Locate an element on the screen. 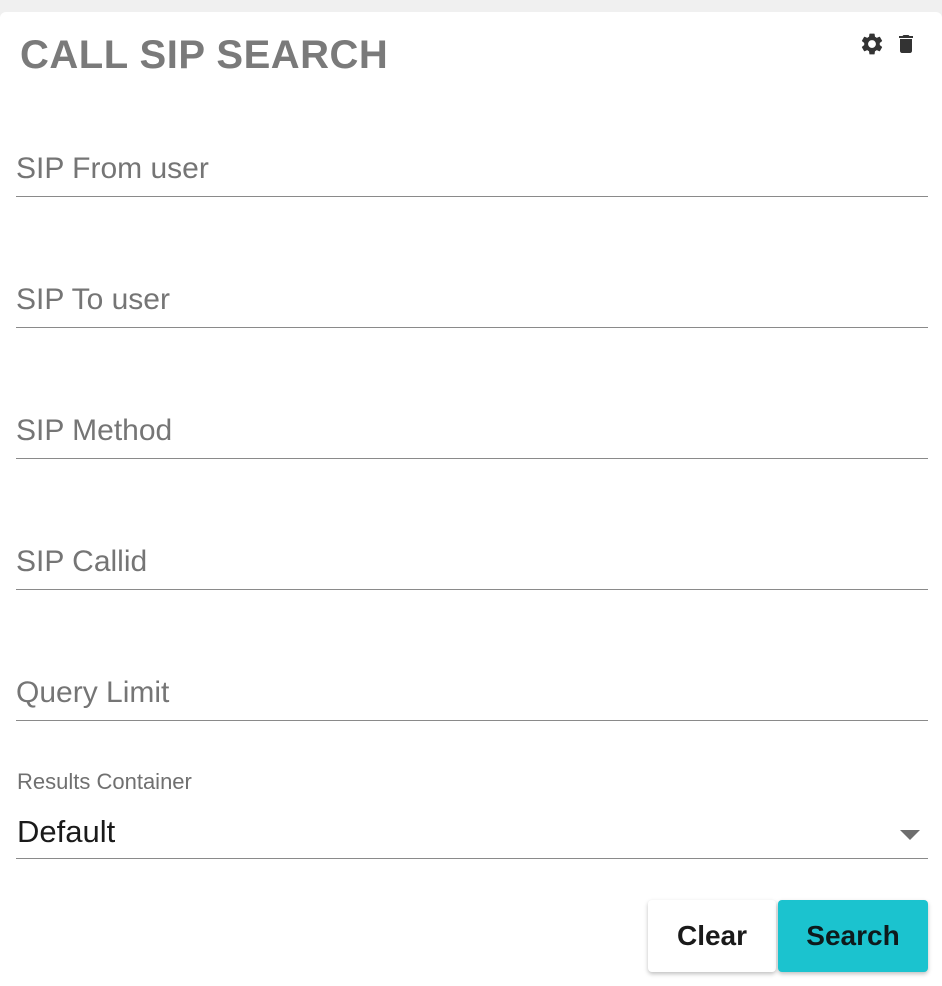  results-container-value: Default is located at coordinates (66, 831).